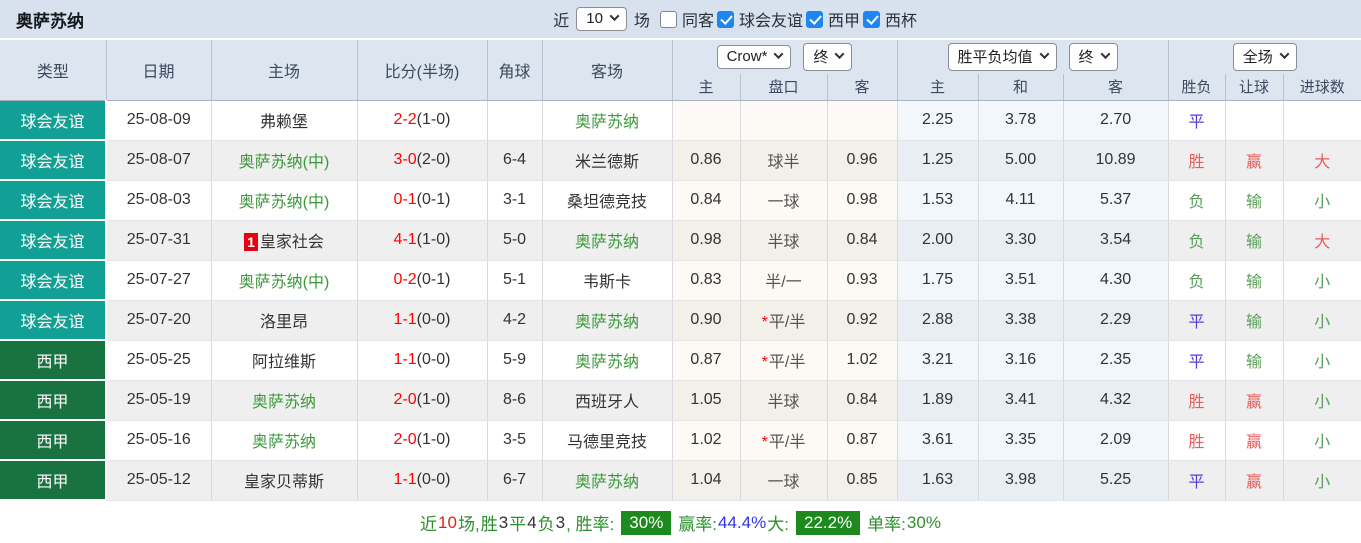 This screenshot has height=543, width=1361. Describe the element at coordinates (561, 21) in the screenshot. I see `near-label: 近` at that location.